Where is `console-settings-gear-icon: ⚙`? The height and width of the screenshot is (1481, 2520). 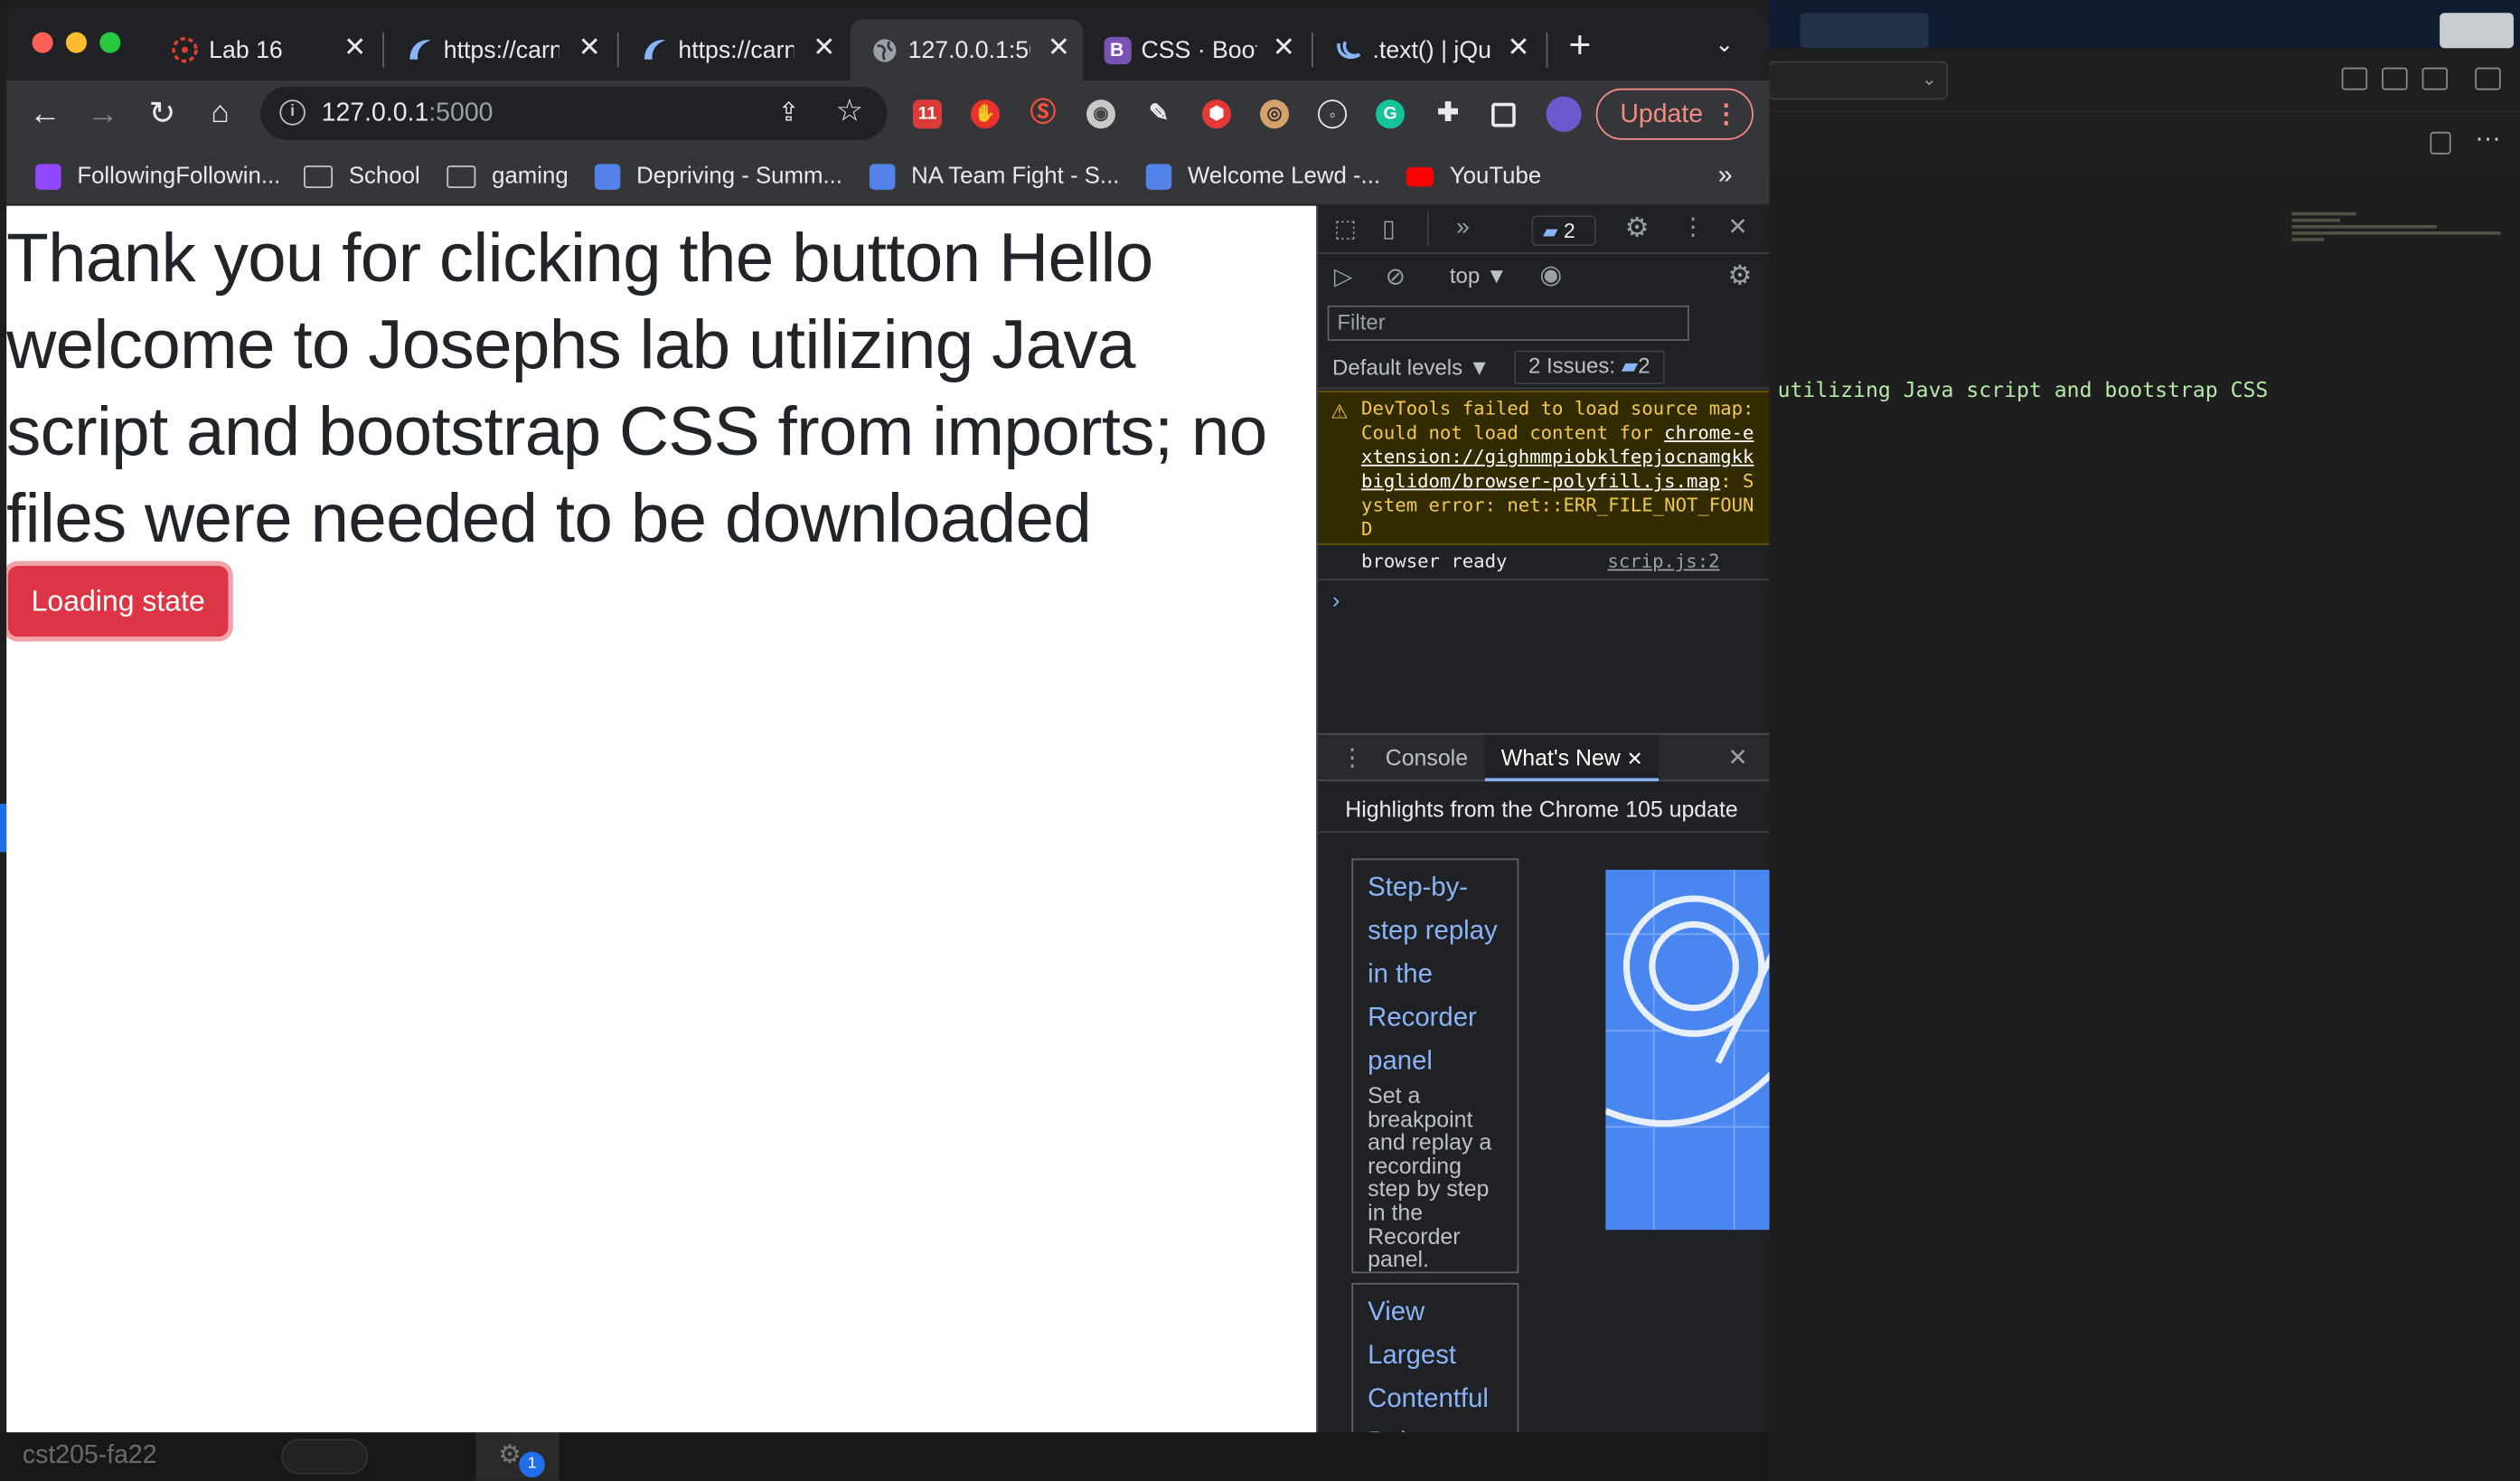 console-settings-gear-icon: ⚙ is located at coordinates (1740, 276).